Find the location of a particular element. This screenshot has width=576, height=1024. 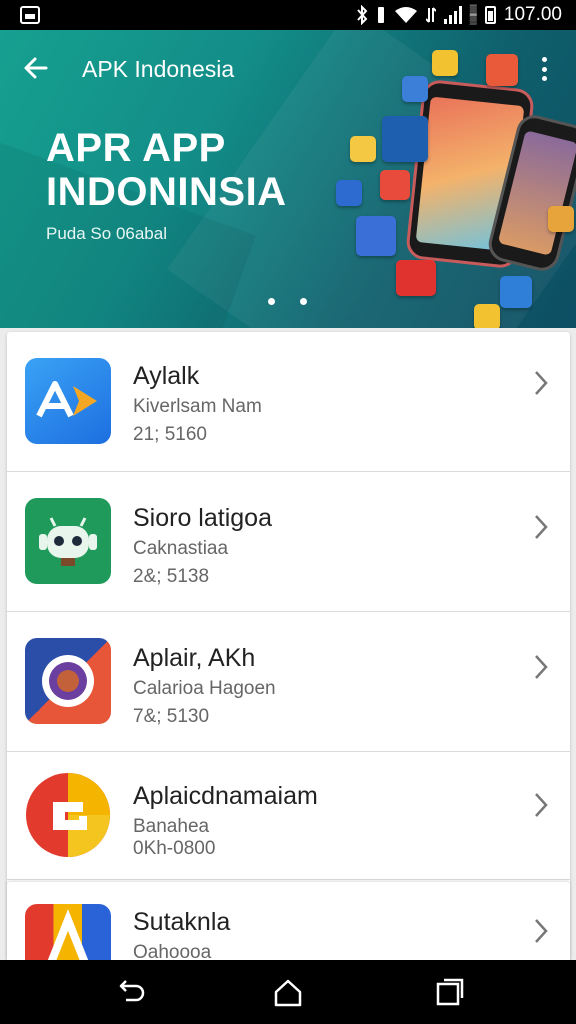

sim-icon: ▒ ▒ is located at coordinates (473, 15).